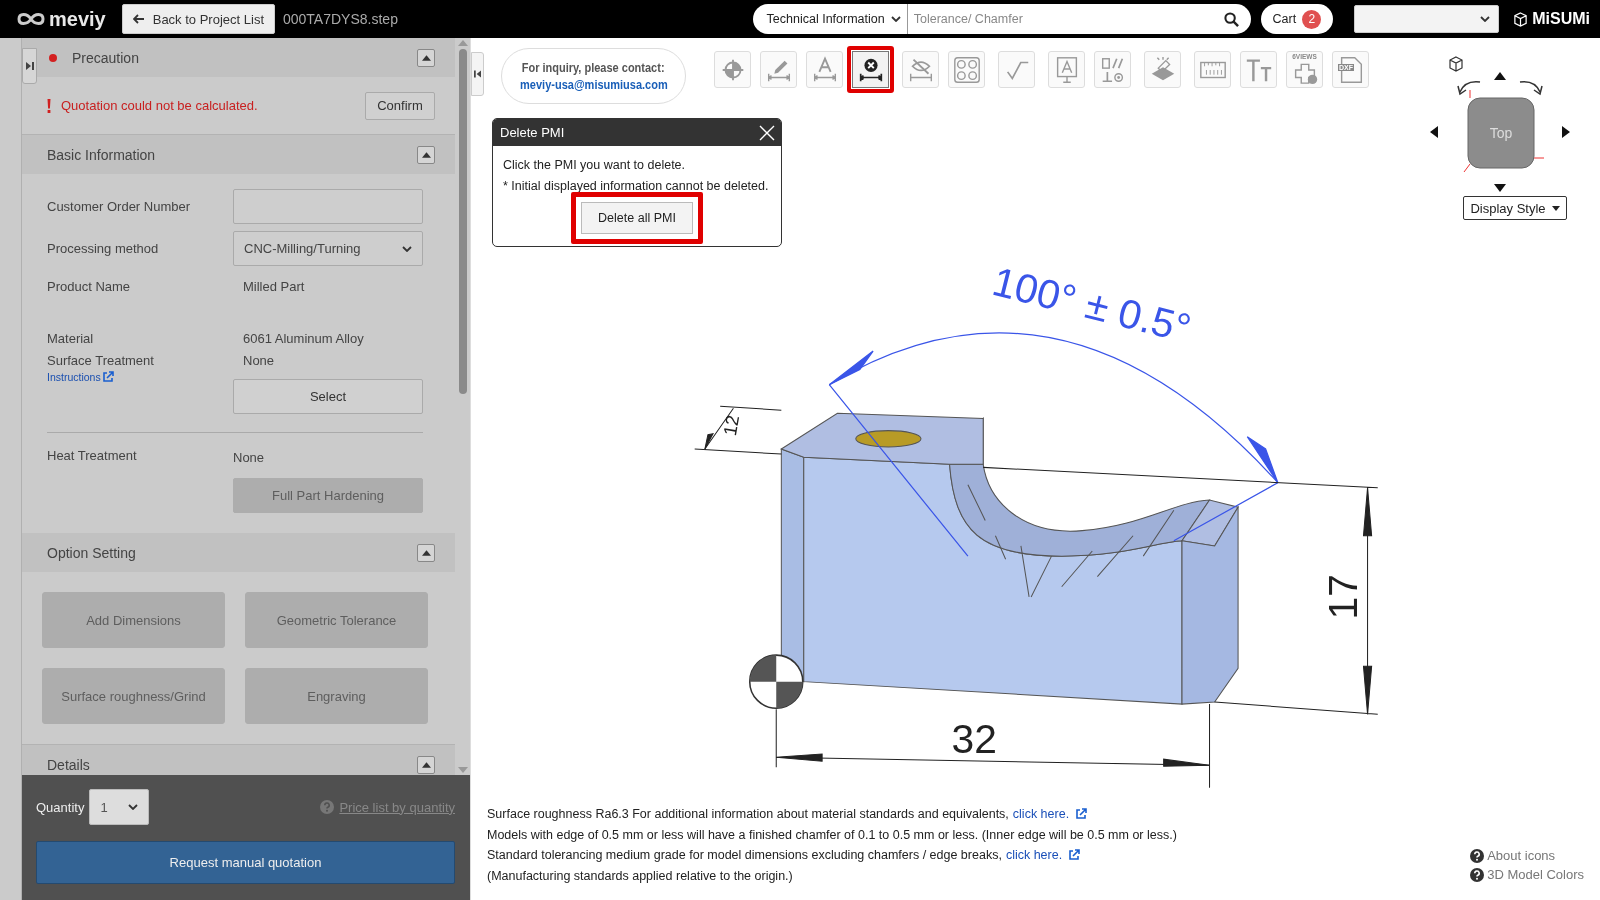 This screenshot has height=900, width=1600. Describe the element at coordinates (637, 218) in the screenshot. I see `delete-all-button: Delete all PMI` at that location.